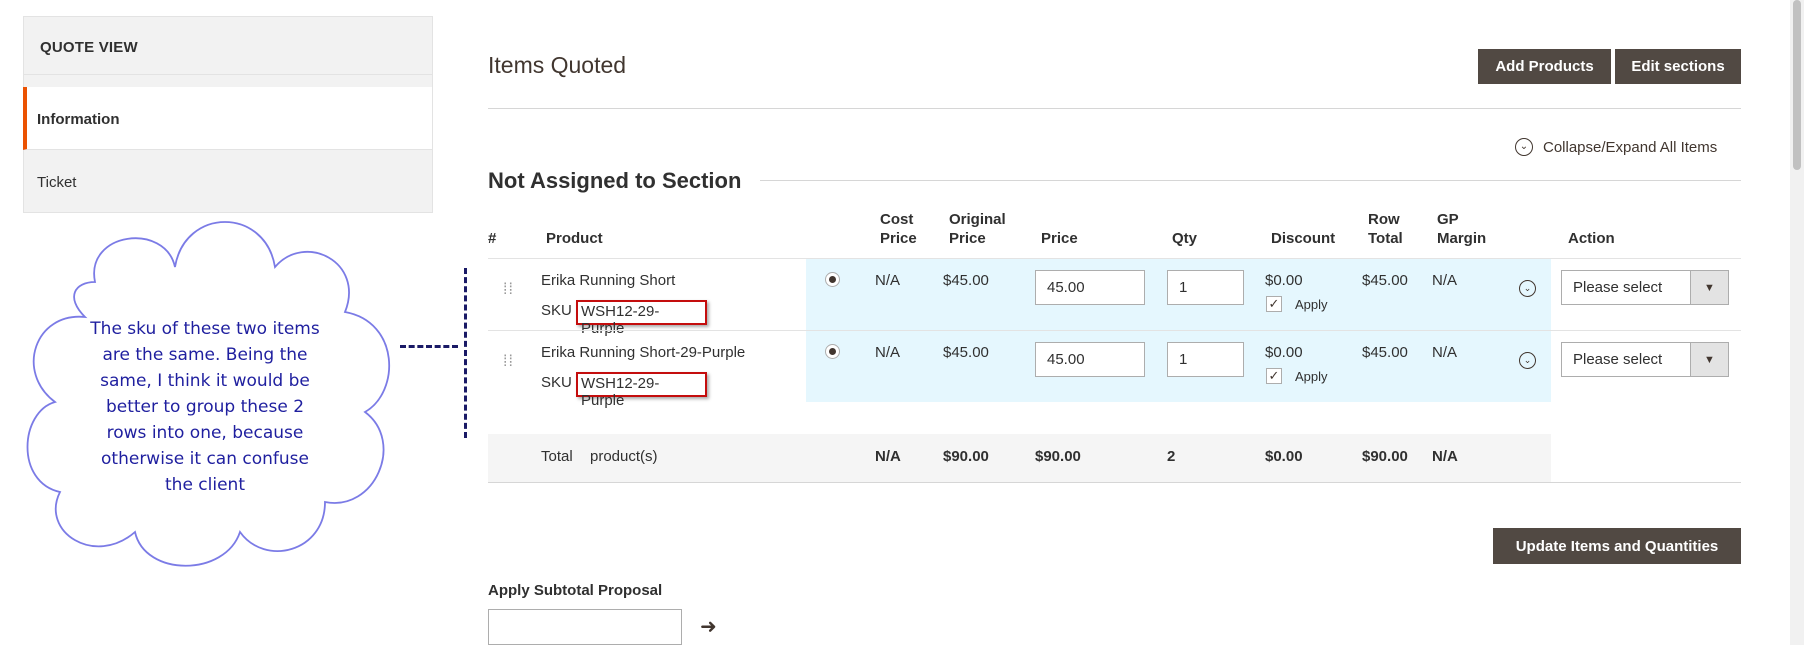 This screenshot has width=1804, height=645. I want to click on col-header-row-total-line2: Total, so click(1385, 238).